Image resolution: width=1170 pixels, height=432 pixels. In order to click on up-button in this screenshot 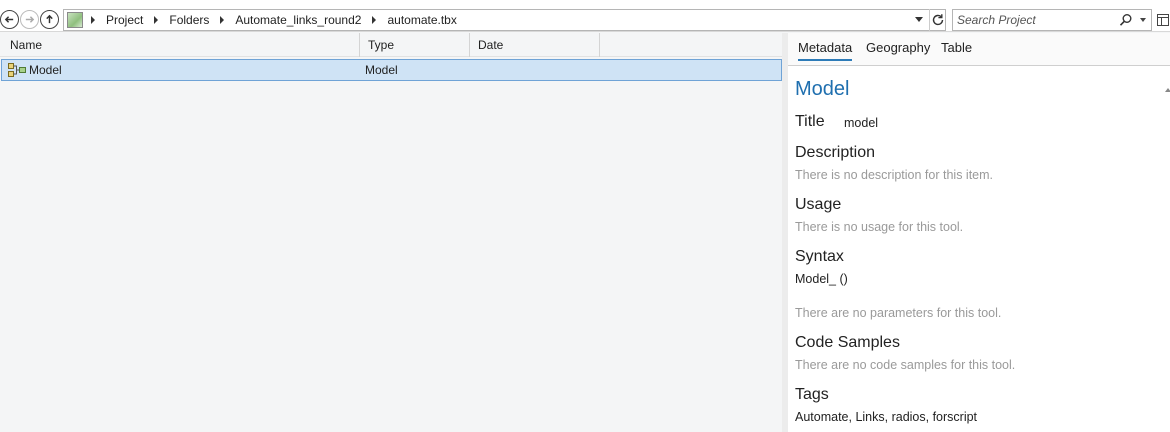, I will do `click(49, 19)`.